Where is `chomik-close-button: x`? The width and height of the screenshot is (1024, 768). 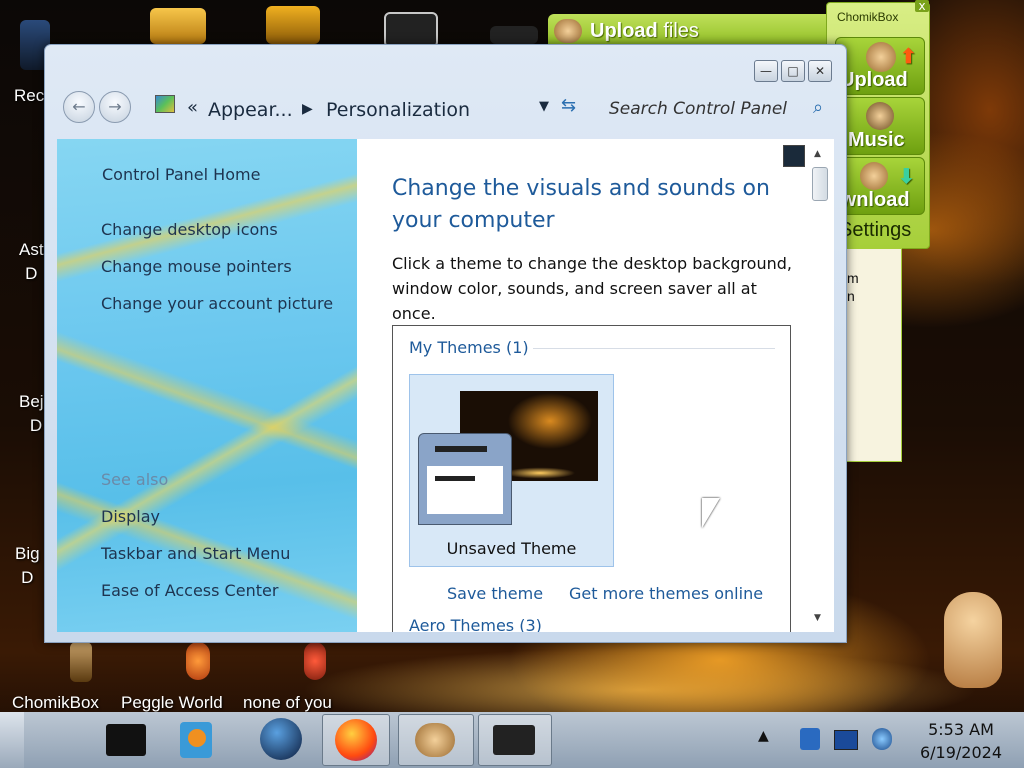 chomik-close-button: x is located at coordinates (922, 6).